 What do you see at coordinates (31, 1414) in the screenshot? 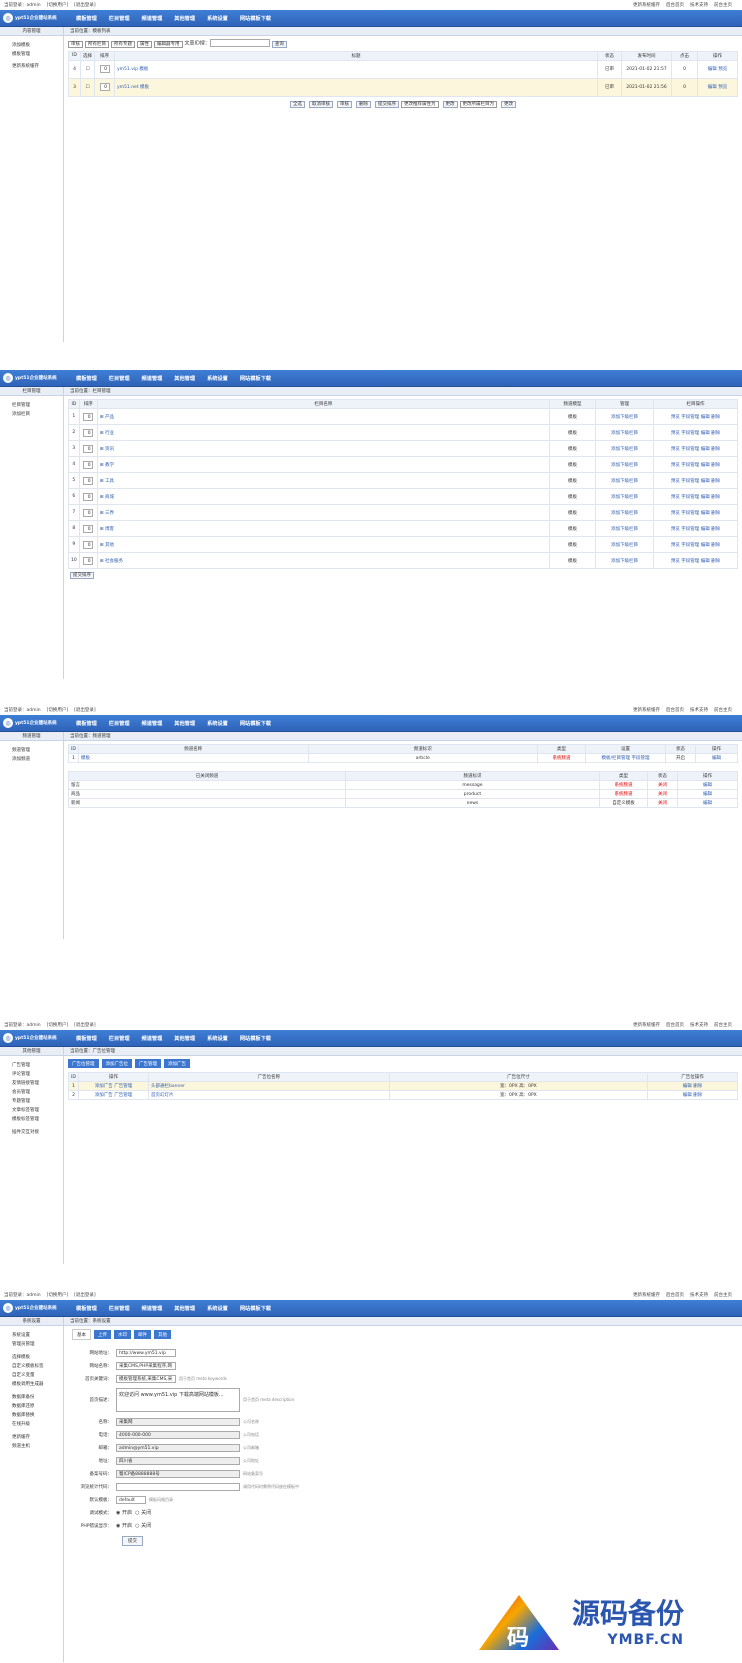
I see `sidebar-item: 数据库替换` at bounding box center [31, 1414].